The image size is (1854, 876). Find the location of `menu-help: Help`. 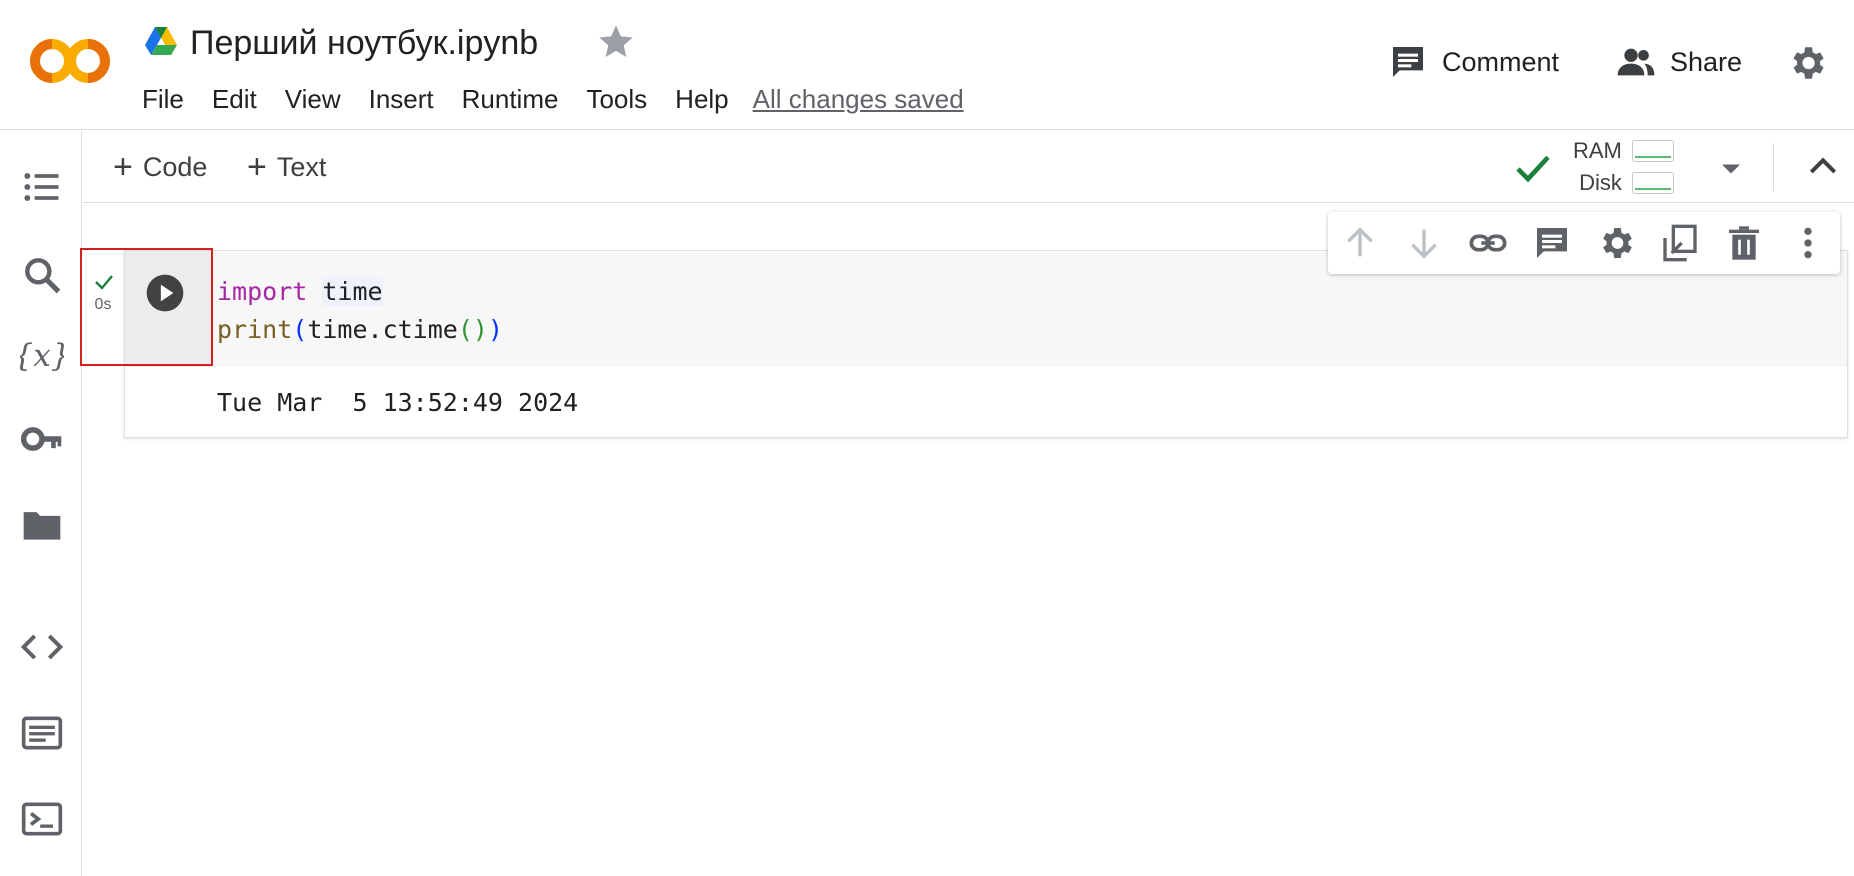

menu-help: Help is located at coordinates (701, 99).